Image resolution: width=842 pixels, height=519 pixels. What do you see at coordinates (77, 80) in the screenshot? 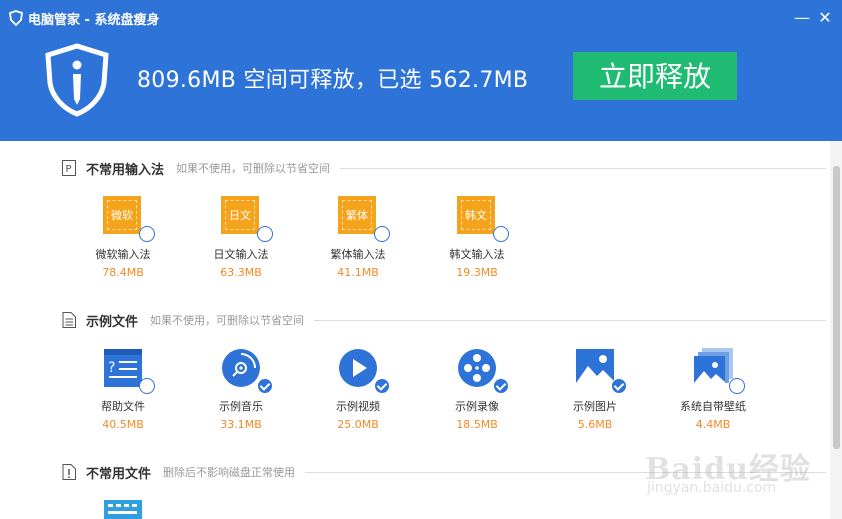
I see `shield-logo-icon` at bounding box center [77, 80].